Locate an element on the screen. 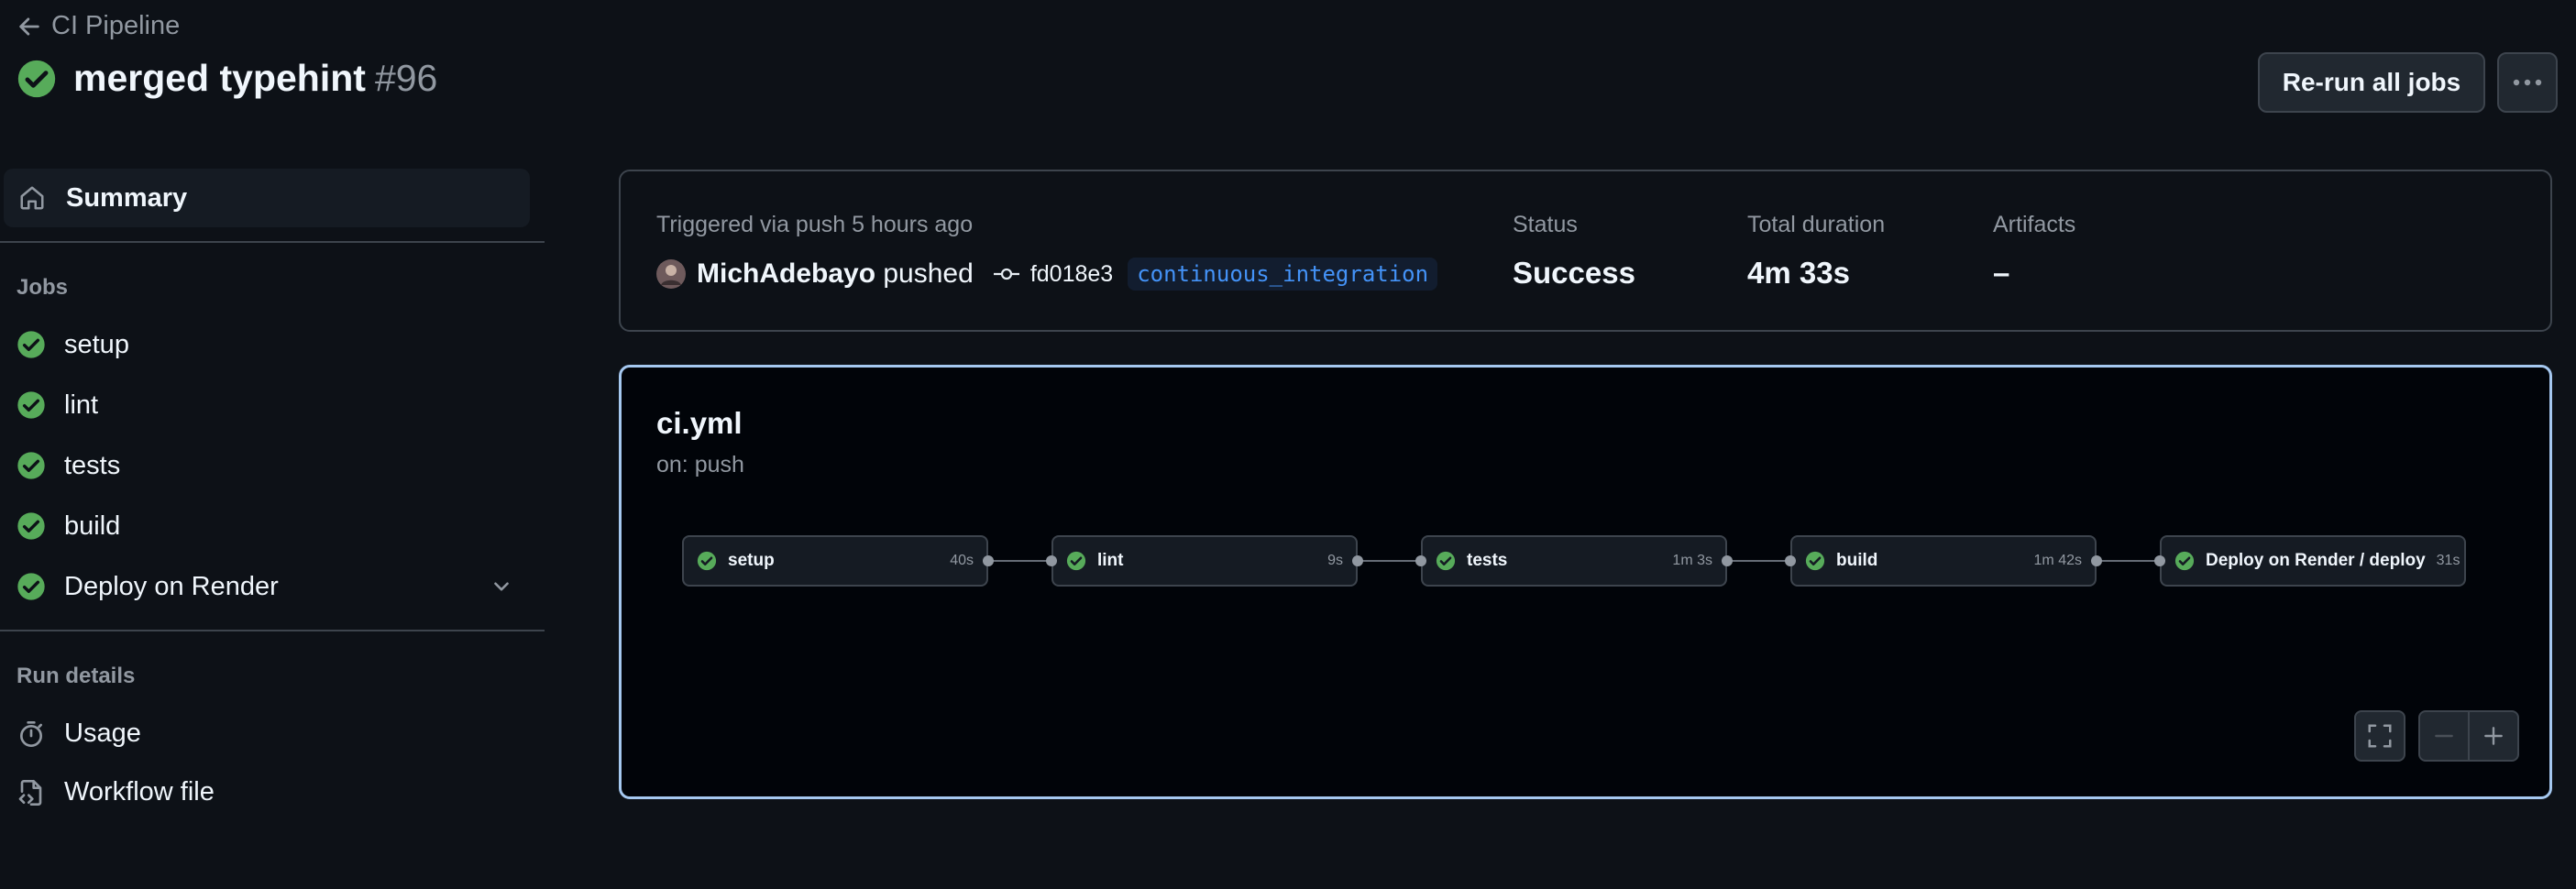  actor-link: MichAdebayo is located at coordinates (786, 273).